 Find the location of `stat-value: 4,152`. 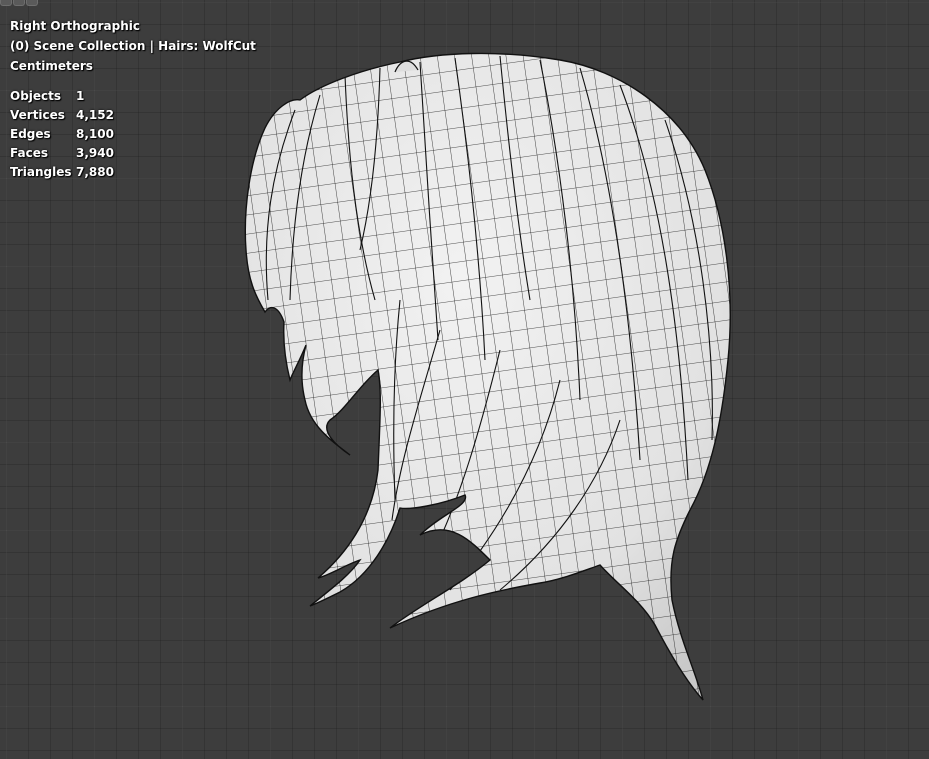

stat-value: 4,152 is located at coordinates (95, 115).